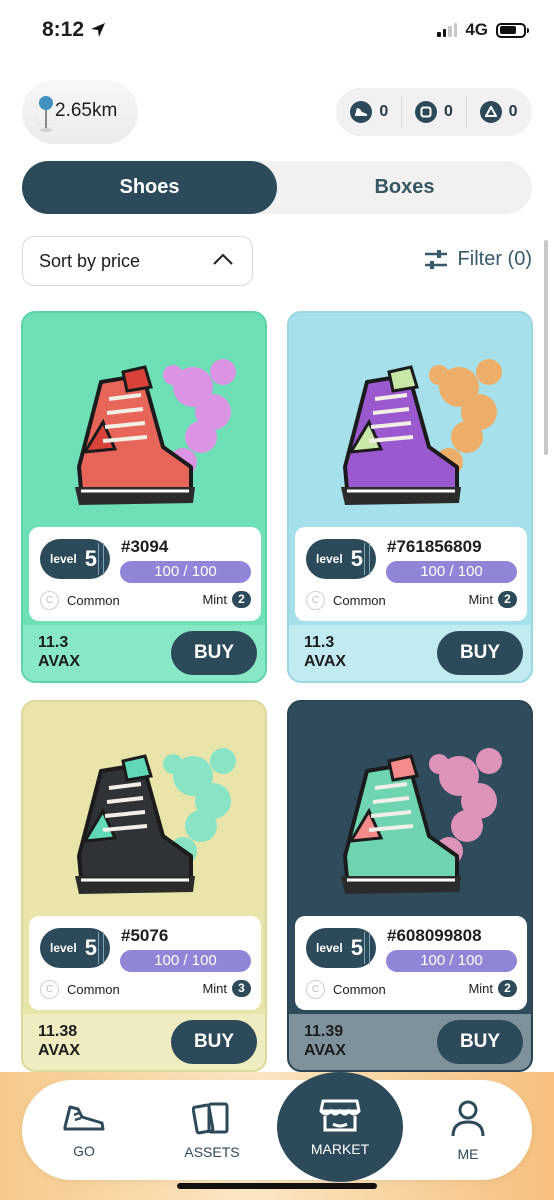 This screenshot has width=554, height=1200. What do you see at coordinates (86, 110) in the screenshot?
I see `distance-value: 2.65km` at bounding box center [86, 110].